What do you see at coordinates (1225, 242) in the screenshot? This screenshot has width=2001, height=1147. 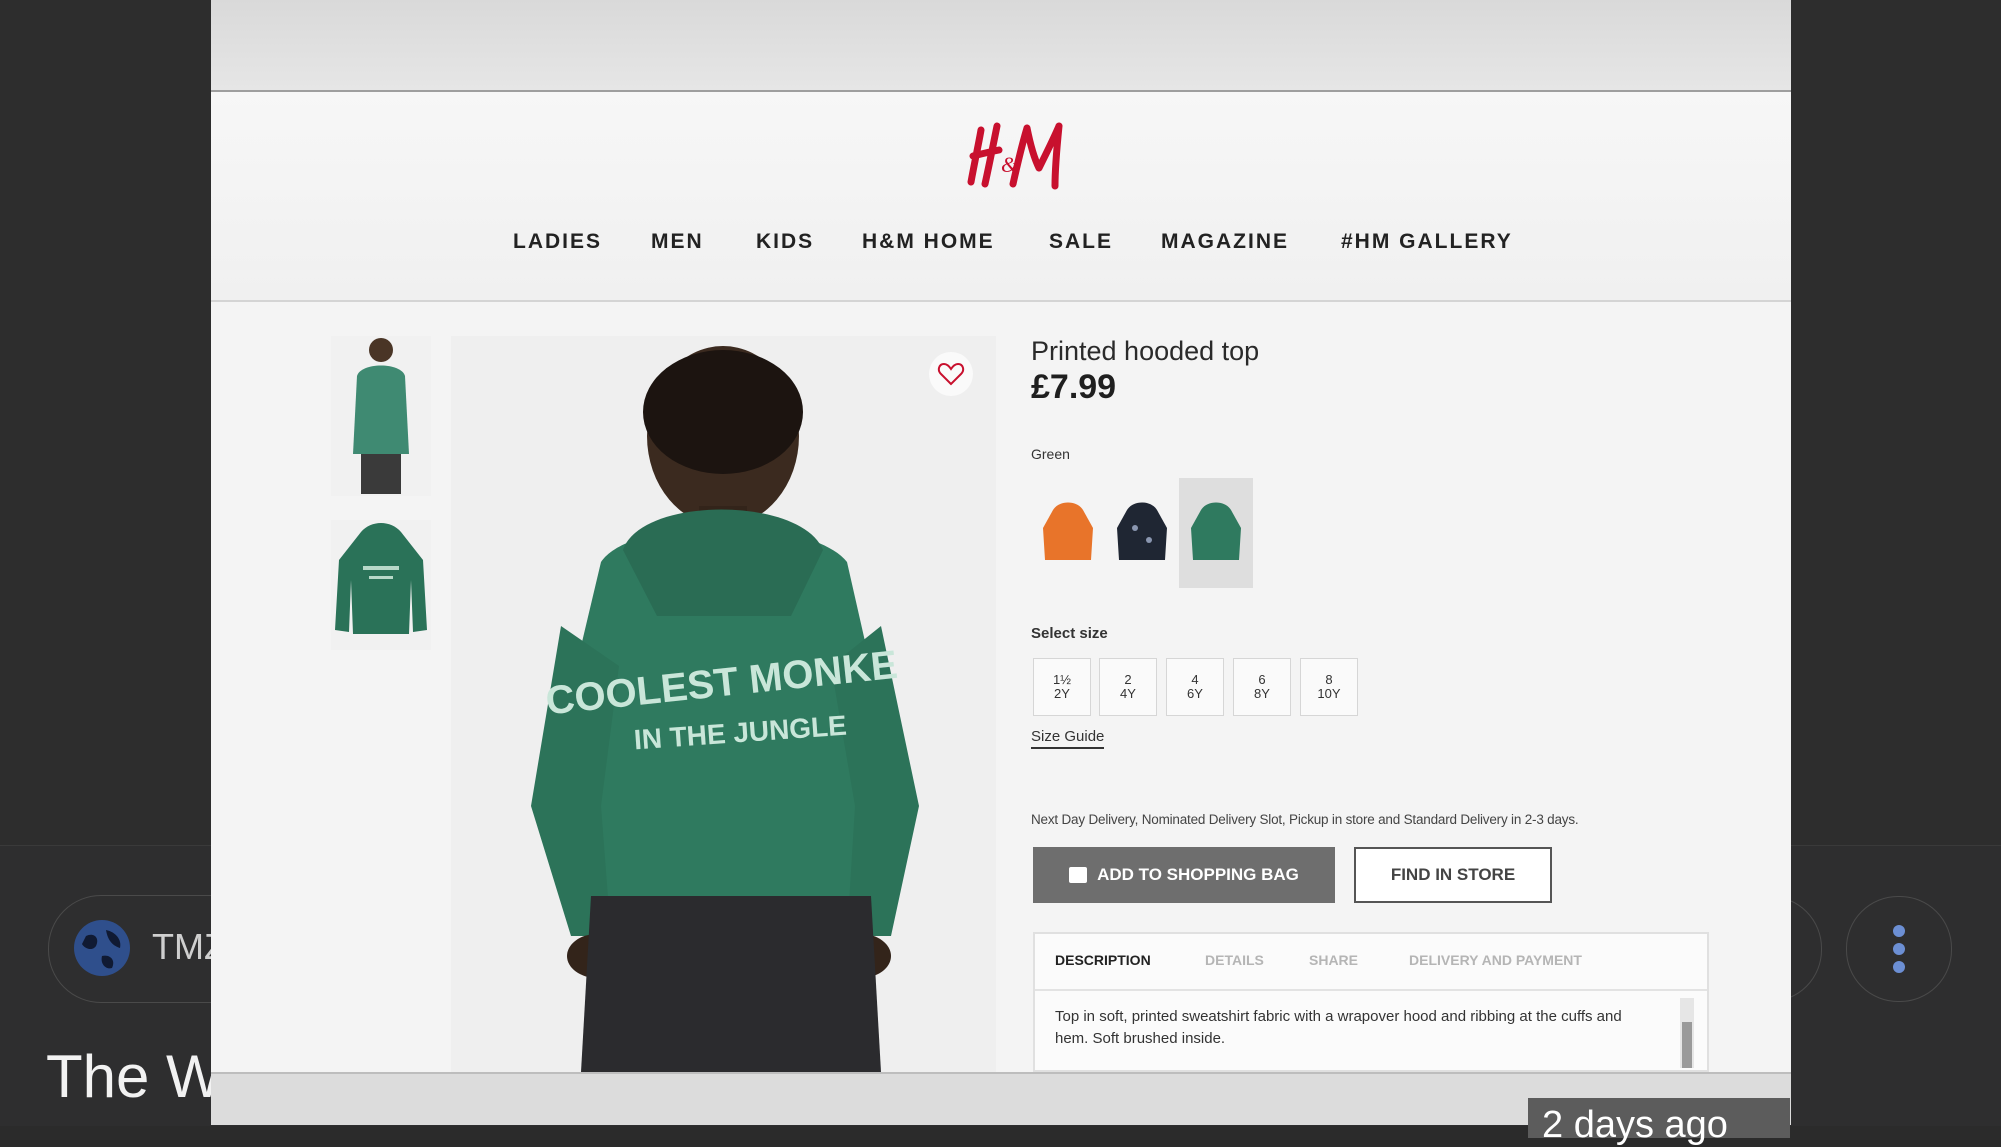 I see `nav-magazine: MAGAZINE` at bounding box center [1225, 242].